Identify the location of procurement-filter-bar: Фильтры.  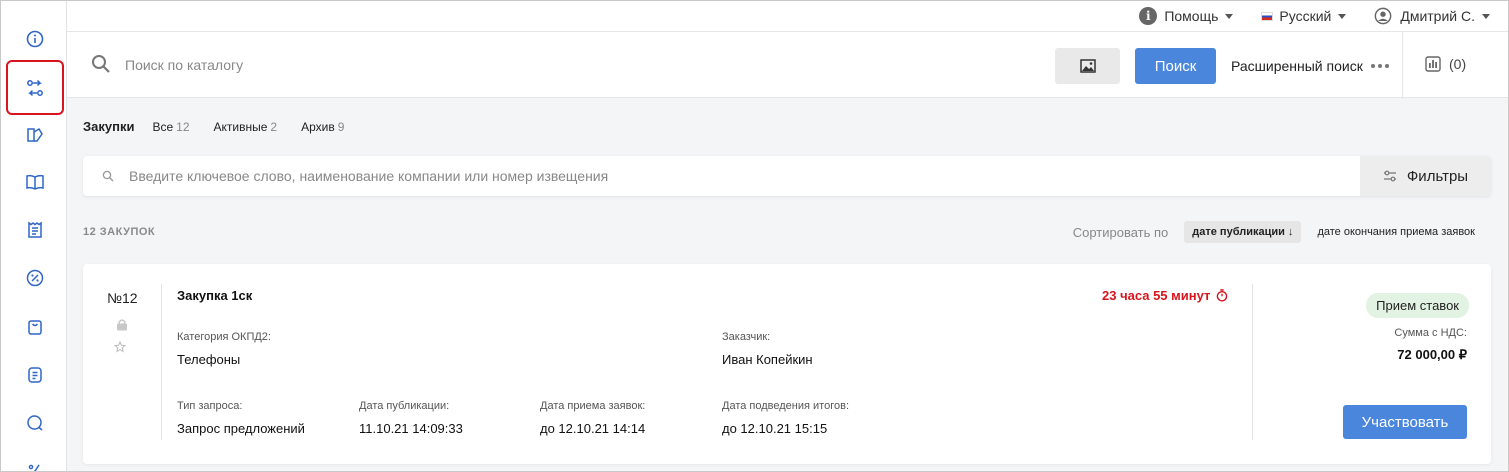
(787, 176).